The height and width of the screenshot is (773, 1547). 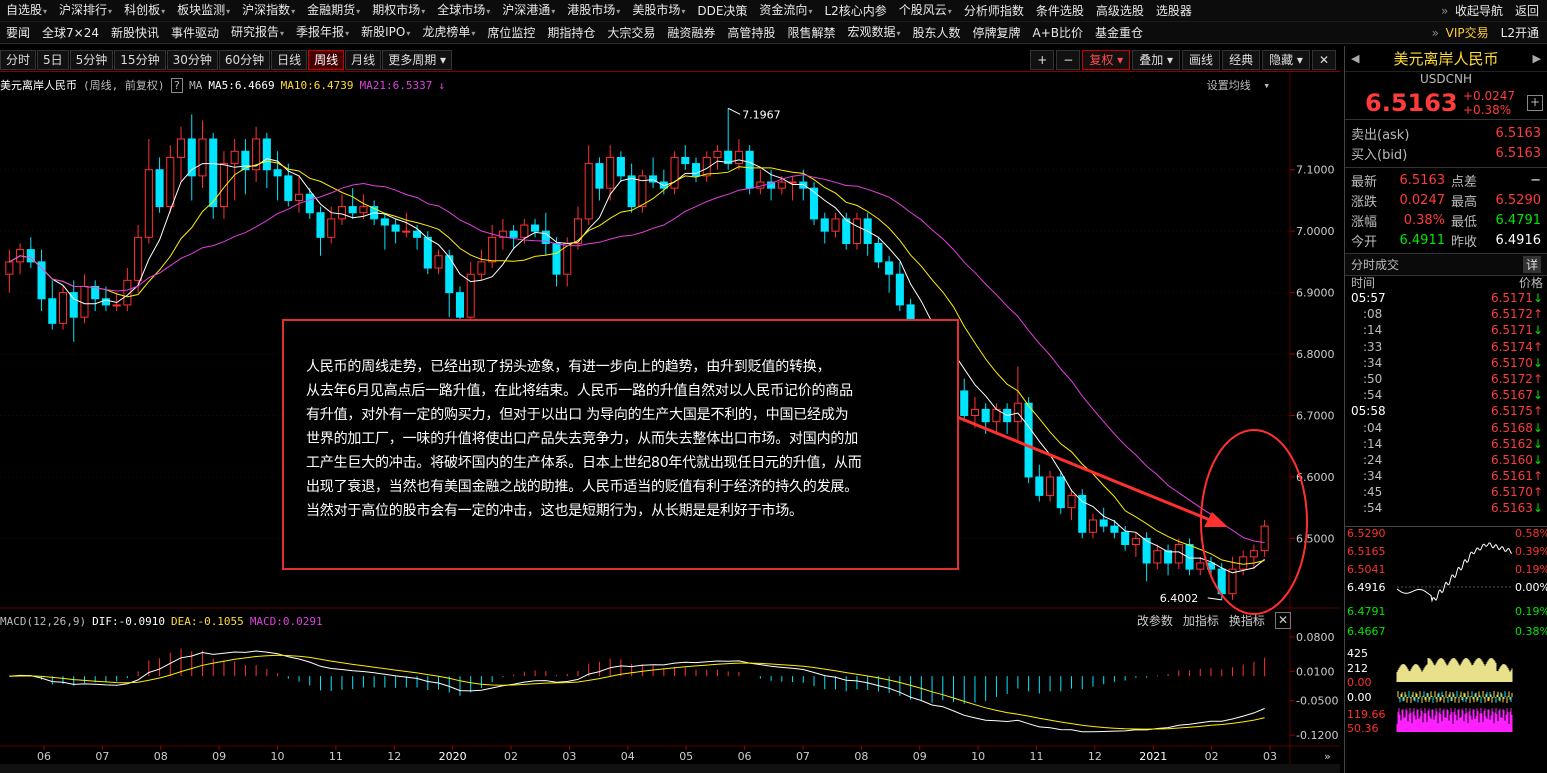 I want to click on sub-nav-item-17: A+B比价, so click(x=1058, y=33).